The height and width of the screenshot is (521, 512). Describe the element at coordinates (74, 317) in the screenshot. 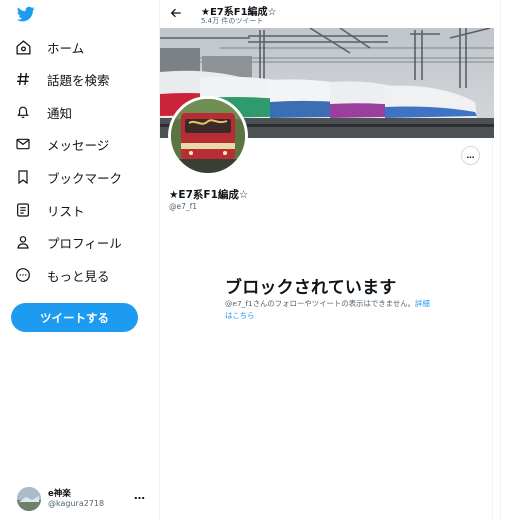

I see `tweet-button: ツイートする` at that location.